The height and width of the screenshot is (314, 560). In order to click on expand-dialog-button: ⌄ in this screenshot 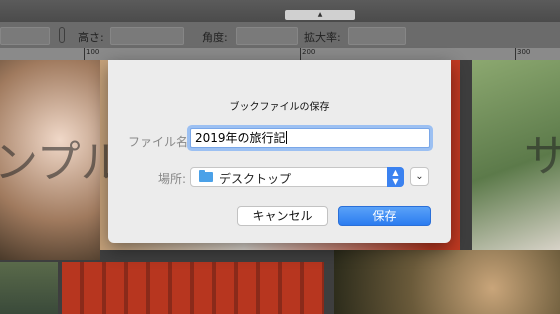, I will do `click(419, 176)`.